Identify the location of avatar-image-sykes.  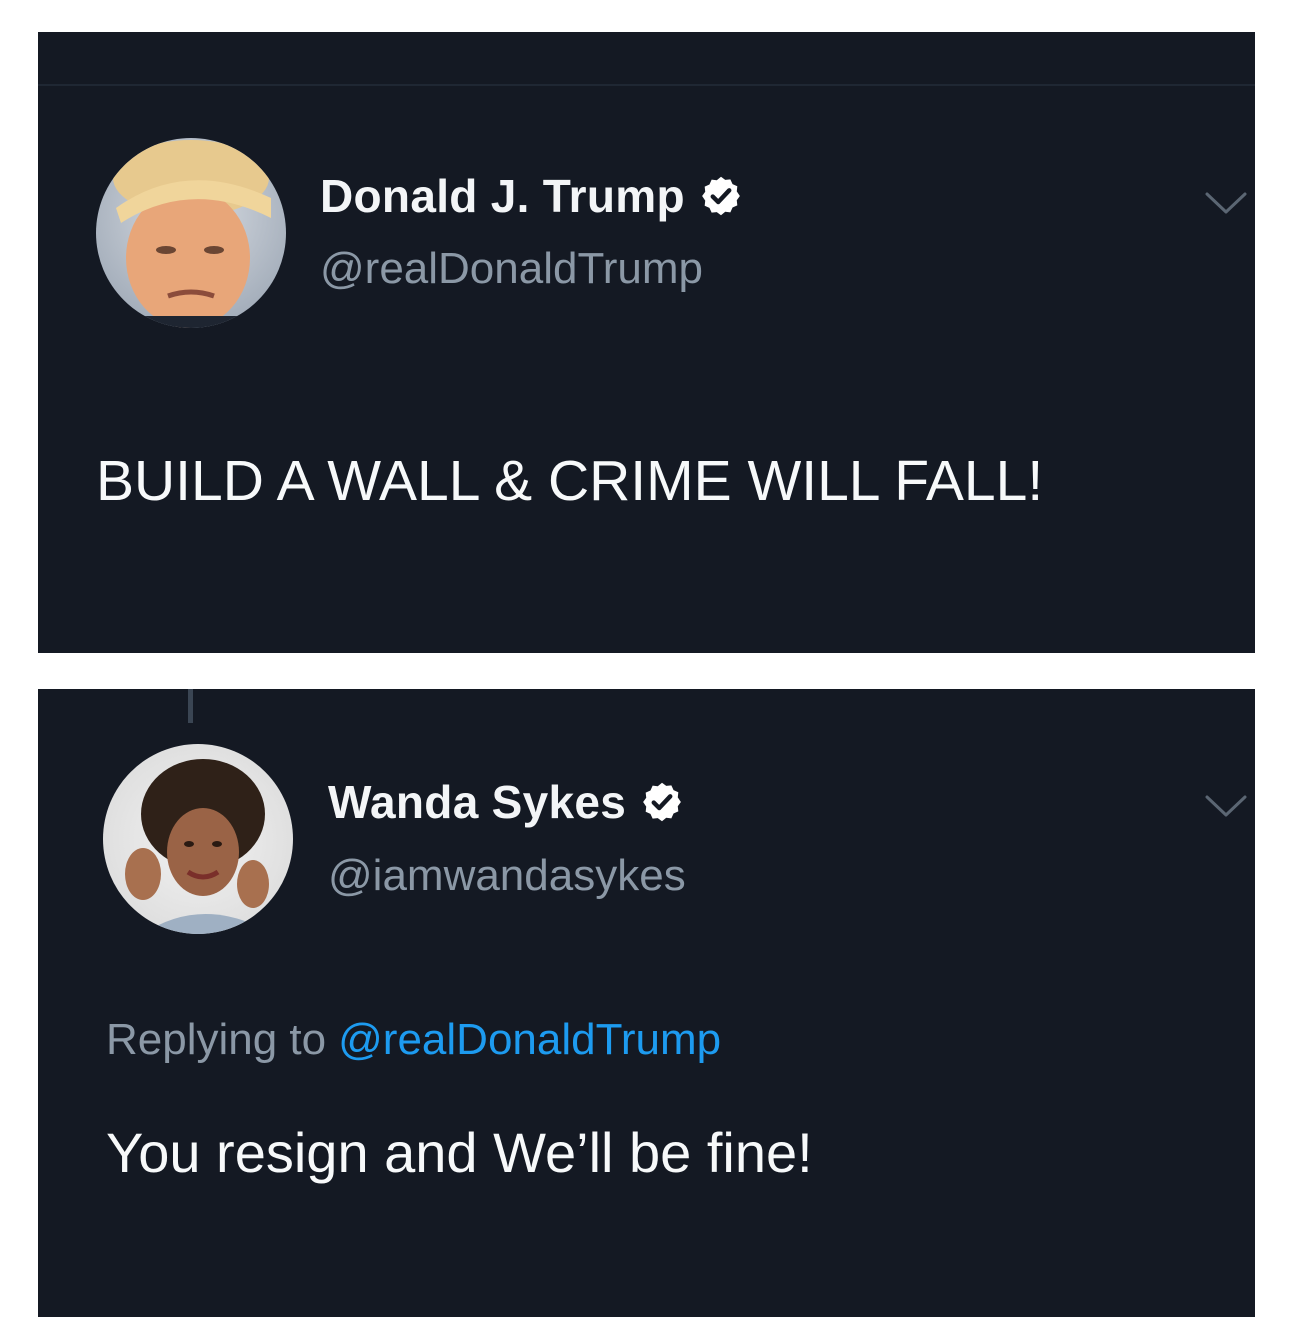
(198, 839).